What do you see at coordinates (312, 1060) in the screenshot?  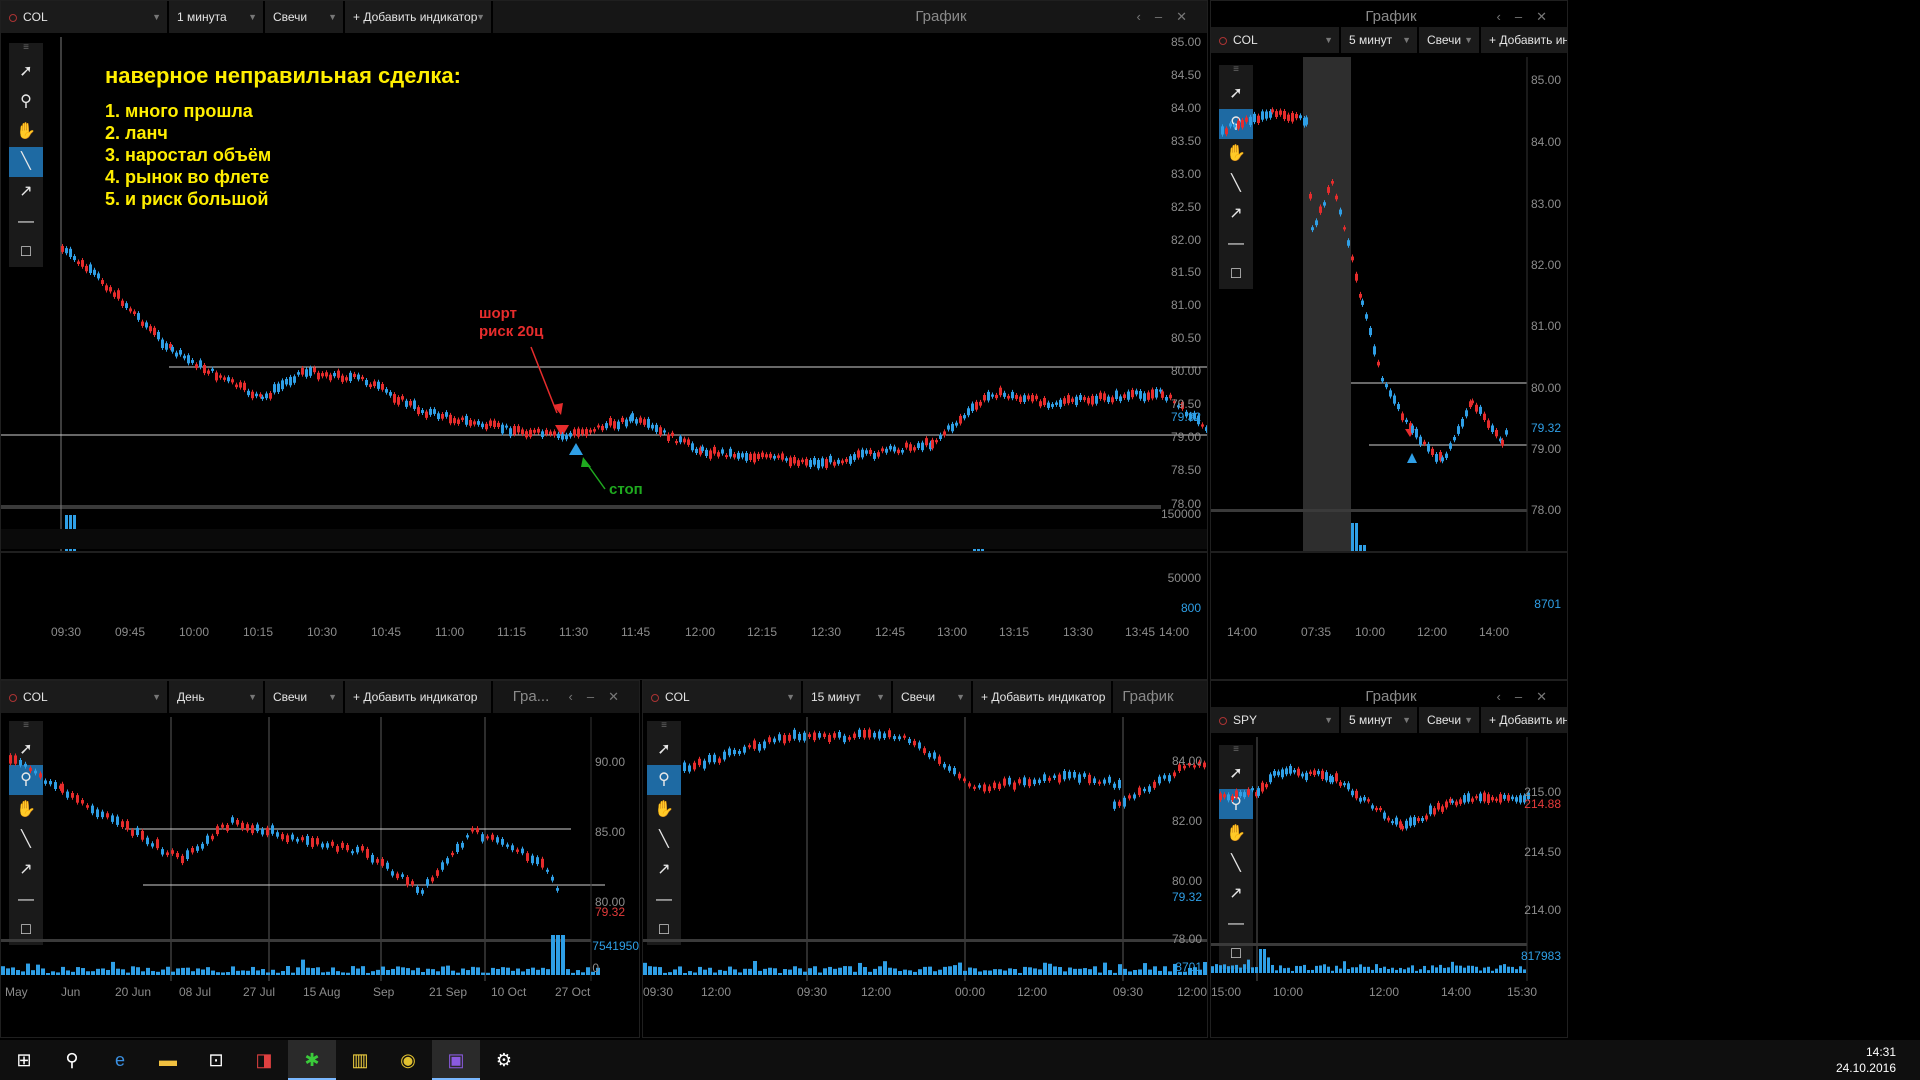 I see `game-icon: ✱` at bounding box center [312, 1060].